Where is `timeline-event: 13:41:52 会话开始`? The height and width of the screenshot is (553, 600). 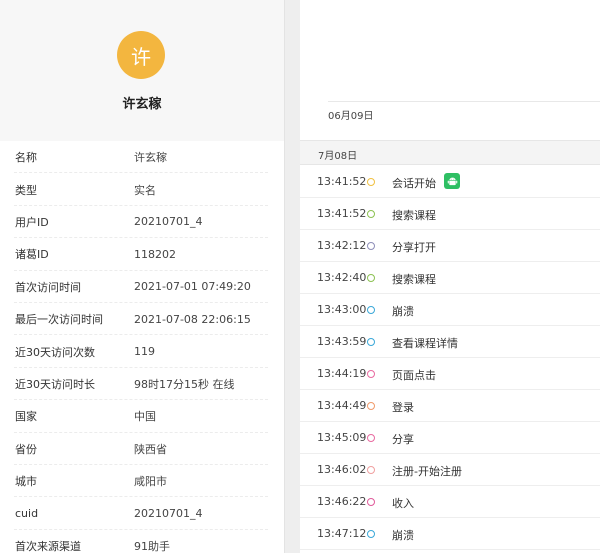
timeline-event: 13:41:52 会话开始 is located at coordinates (450, 182).